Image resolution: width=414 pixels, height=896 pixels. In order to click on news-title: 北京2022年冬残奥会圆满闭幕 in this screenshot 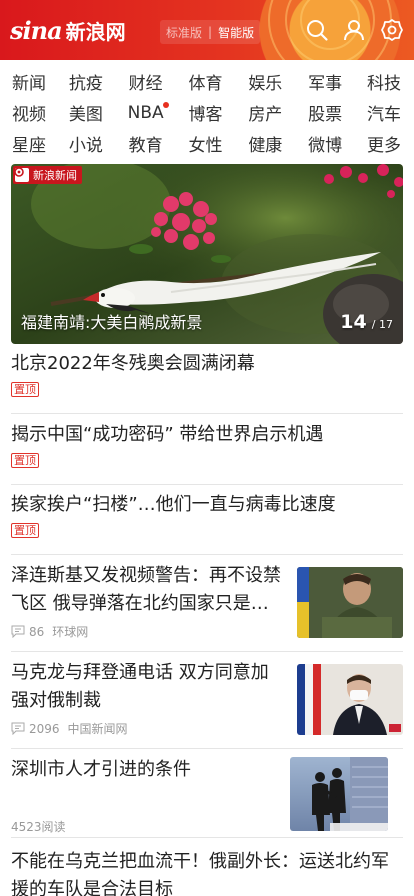, I will do `click(133, 363)`.